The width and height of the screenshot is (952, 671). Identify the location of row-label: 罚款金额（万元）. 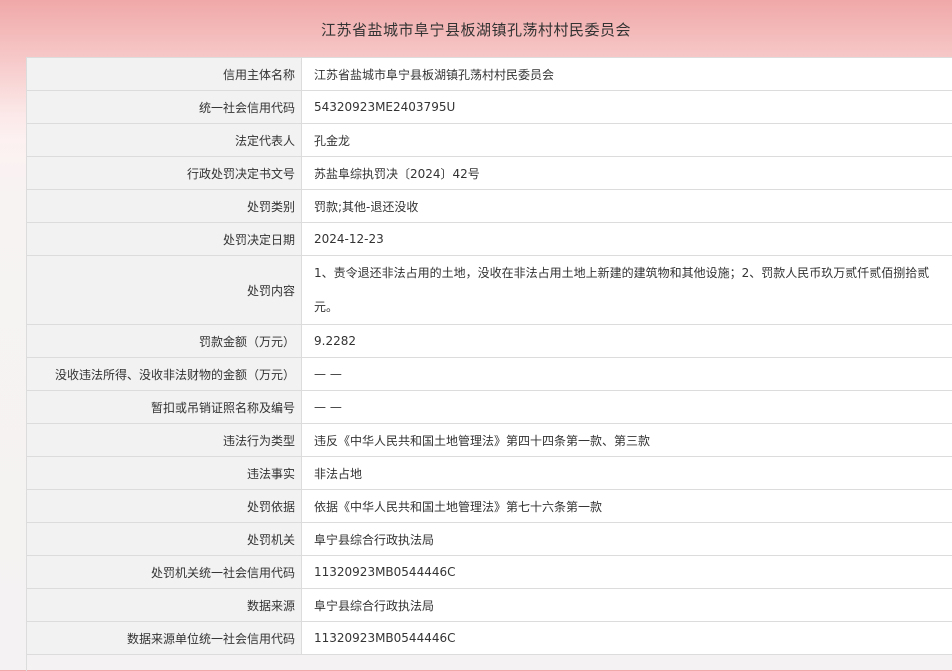
(164, 341).